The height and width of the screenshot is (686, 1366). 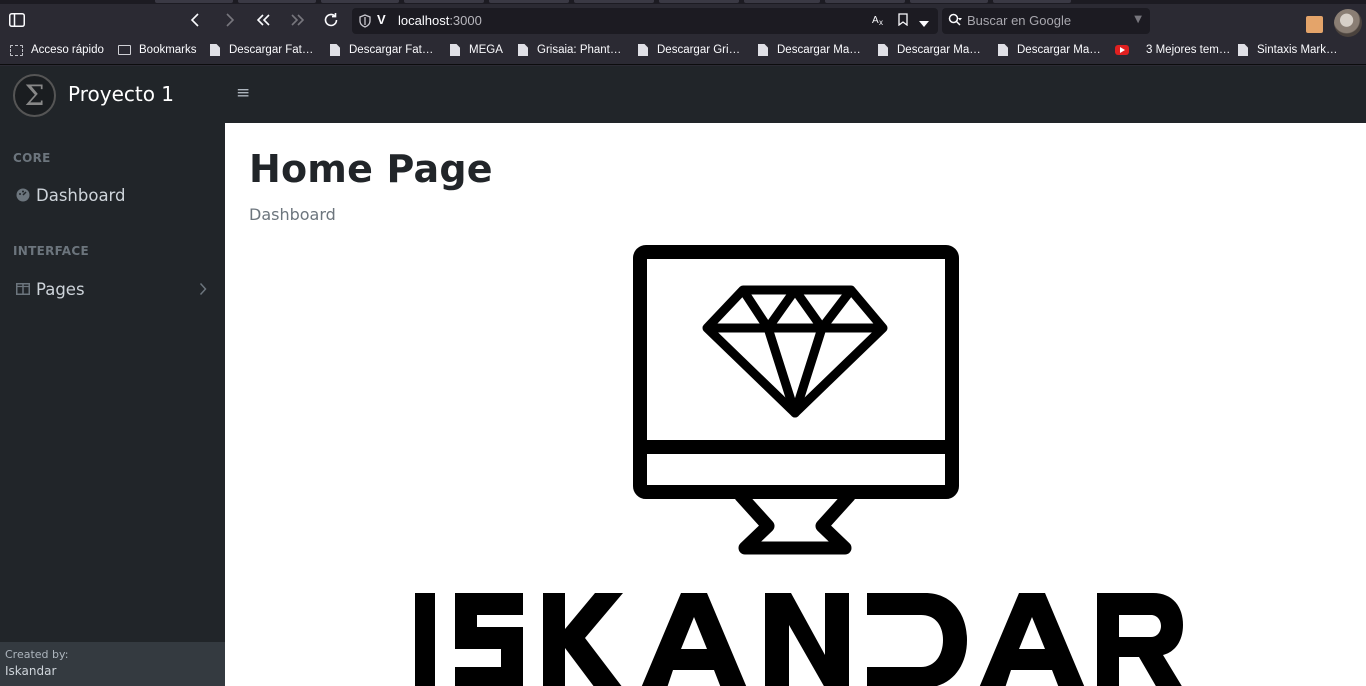 What do you see at coordinates (124, 50) in the screenshot?
I see `folder-icon` at bounding box center [124, 50].